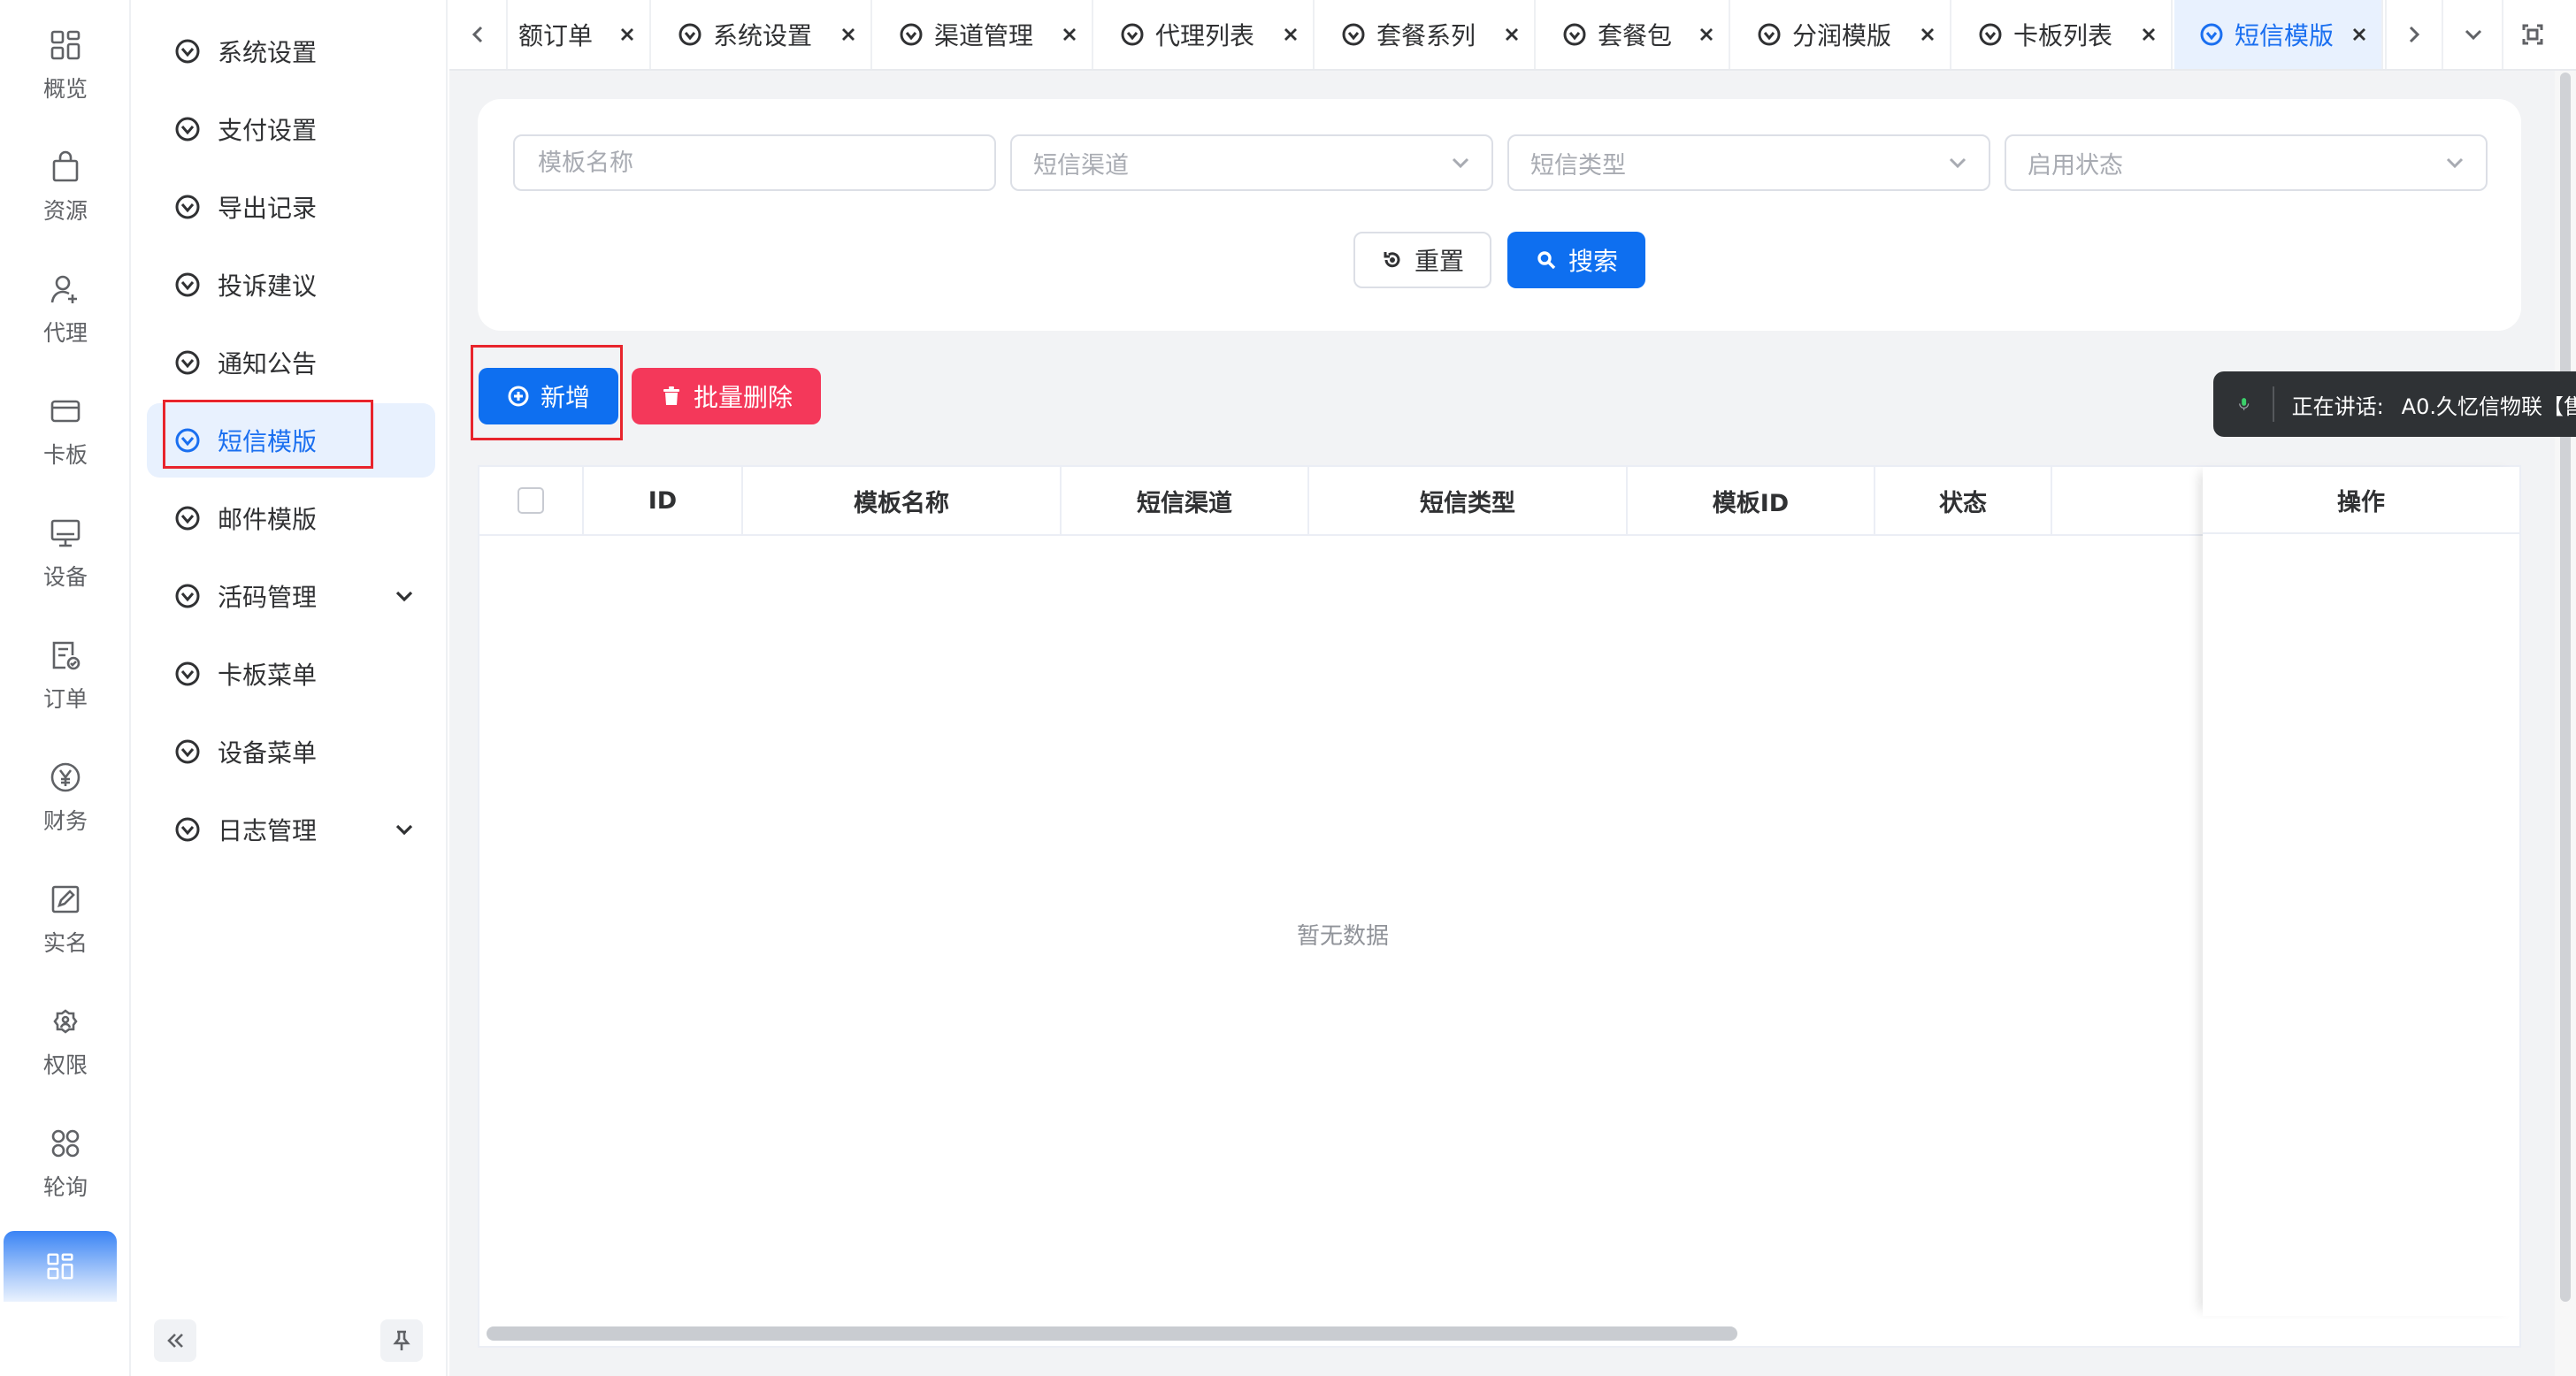 The width and height of the screenshot is (2576, 1376). I want to click on menu-item-label: 邮件模版, so click(268, 519).